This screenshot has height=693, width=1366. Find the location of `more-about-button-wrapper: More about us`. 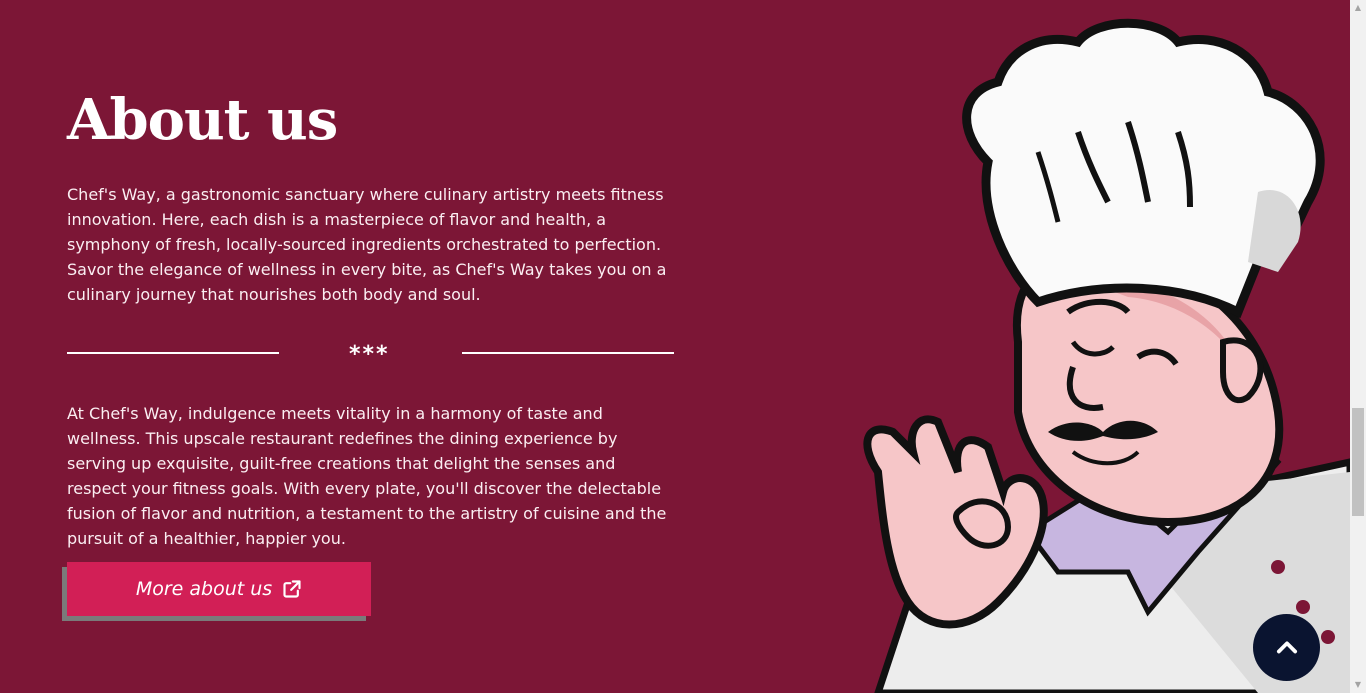

more-about-button-wrapper: More about us is located at coordinates (216, 591).